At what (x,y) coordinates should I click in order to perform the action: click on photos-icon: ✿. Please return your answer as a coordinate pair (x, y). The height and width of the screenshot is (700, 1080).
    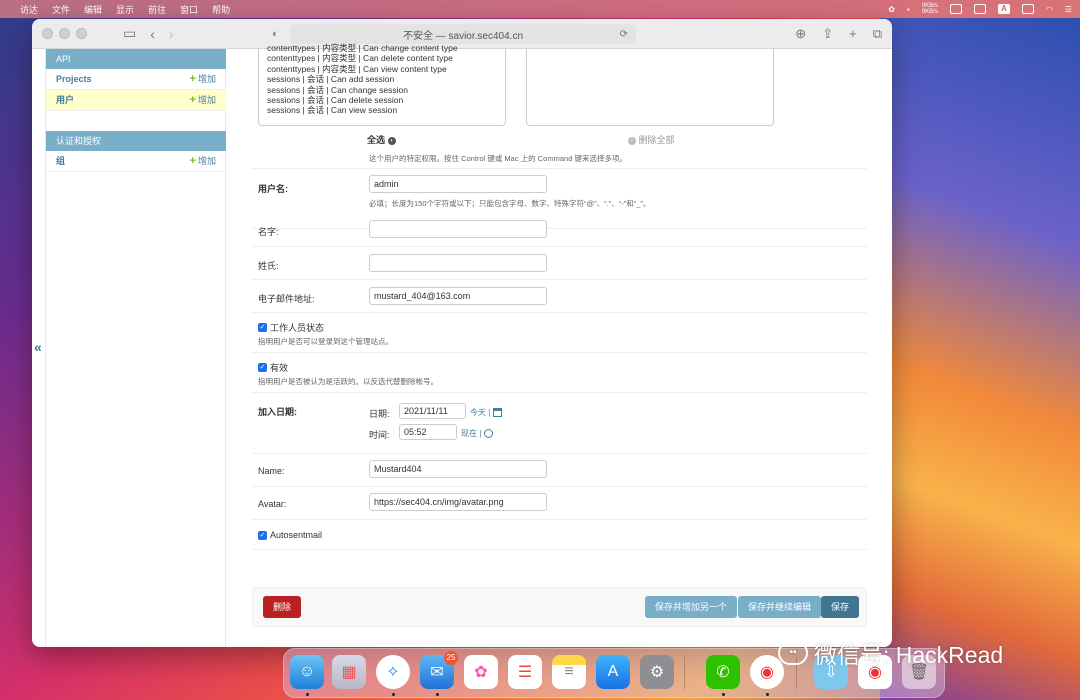
    Looking at the image, I should click on (481, 672).